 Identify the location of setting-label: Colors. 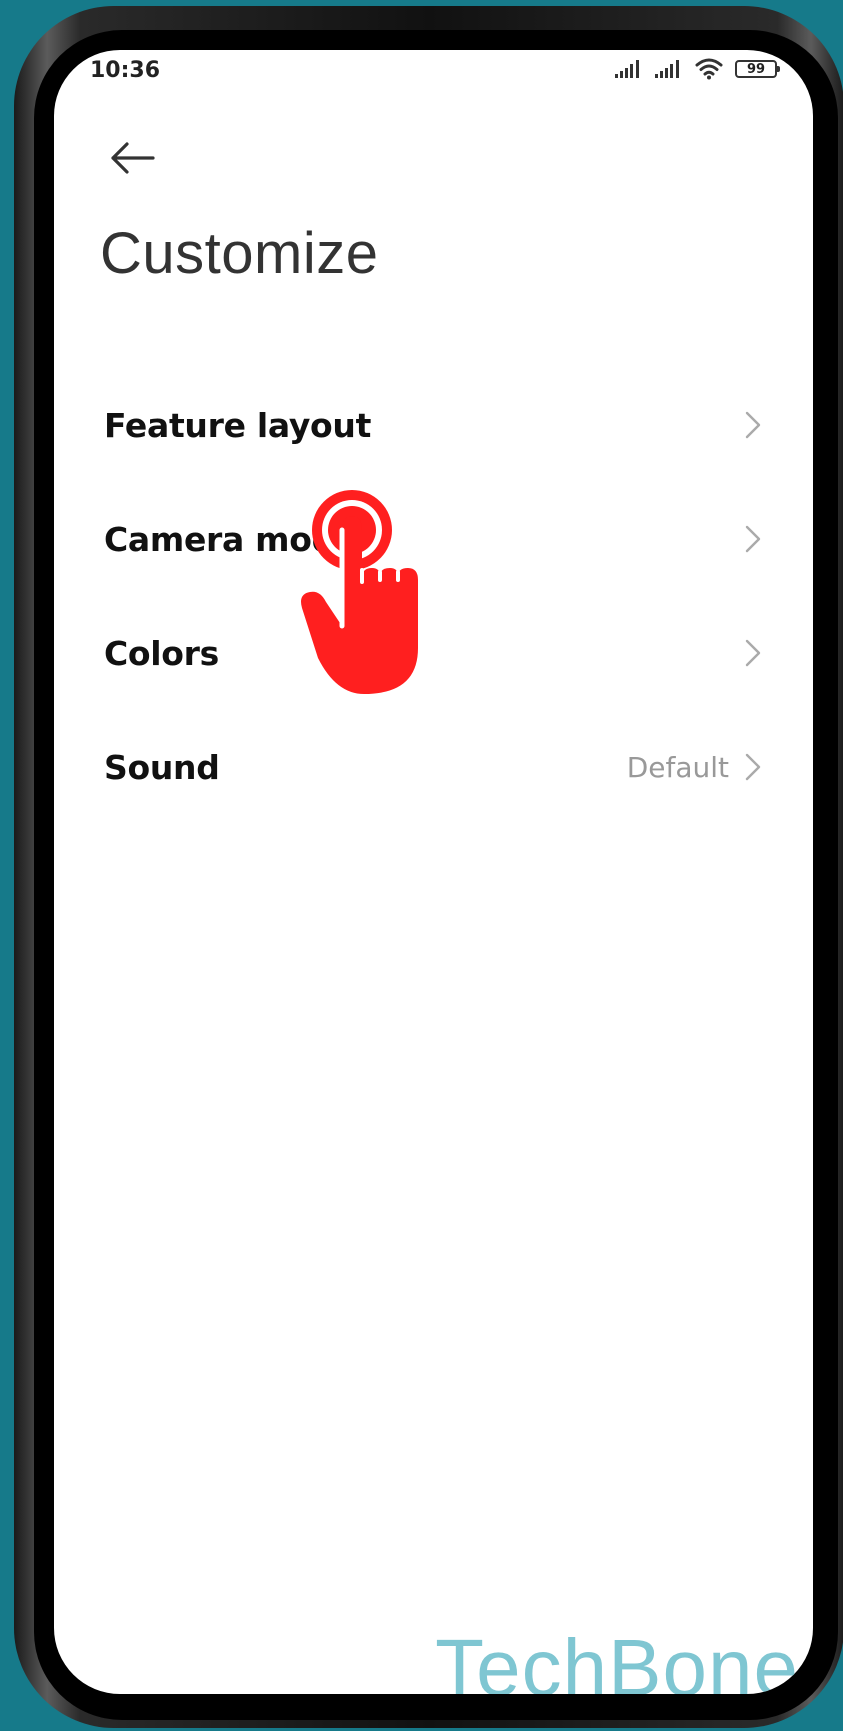
(161, 653).